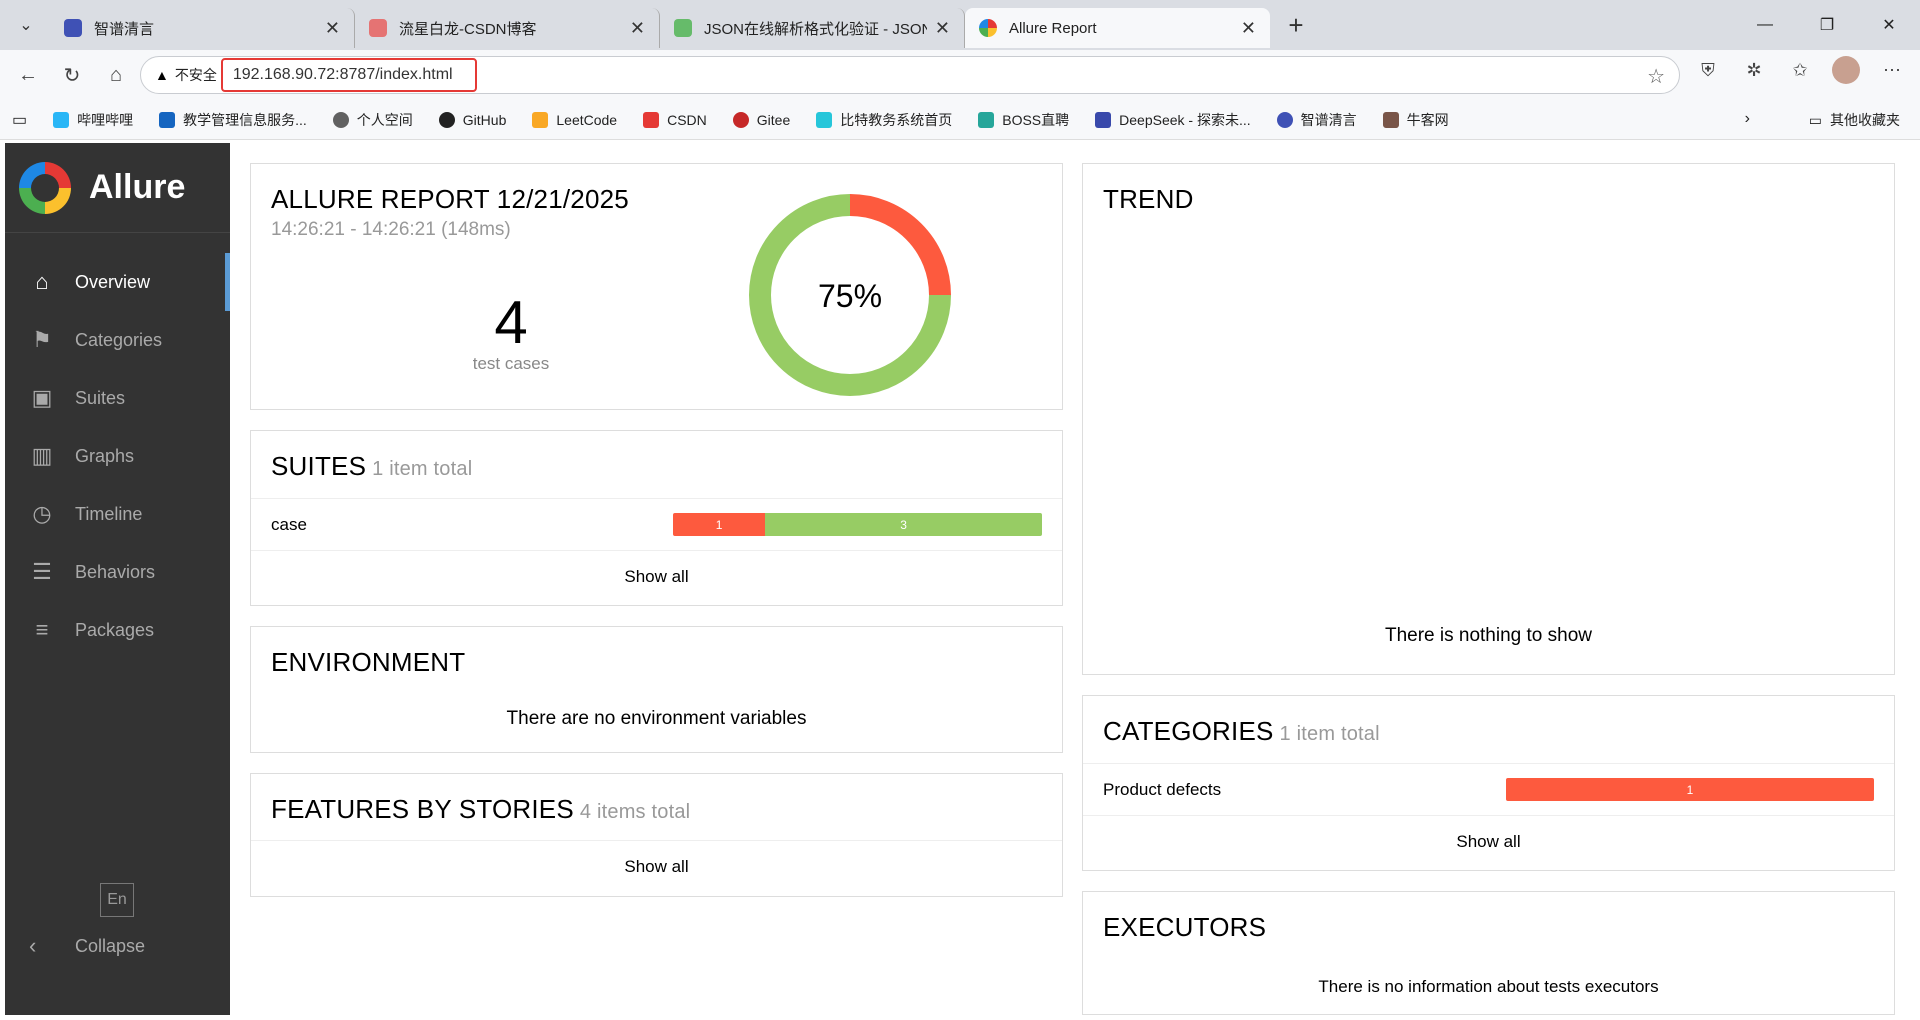 The image size is (1920, 1020). I want to click on home-button: ⌂, so click(116, 75).